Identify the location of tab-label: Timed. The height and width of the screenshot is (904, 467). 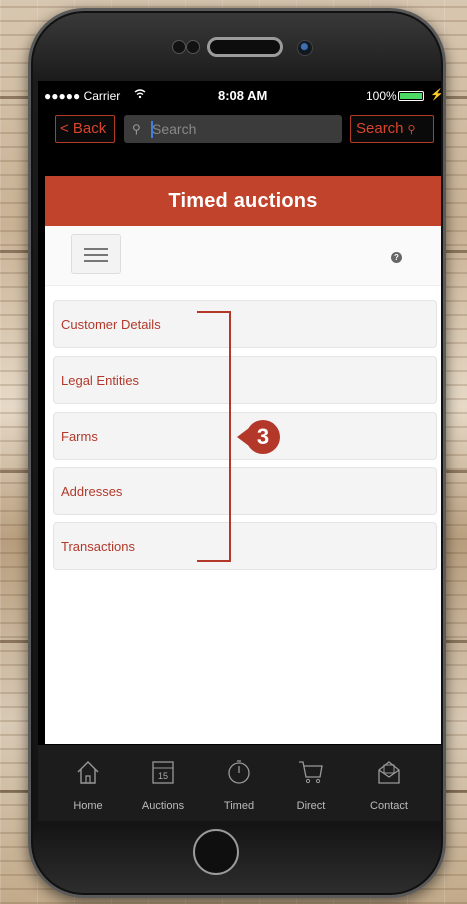
(239, 806).